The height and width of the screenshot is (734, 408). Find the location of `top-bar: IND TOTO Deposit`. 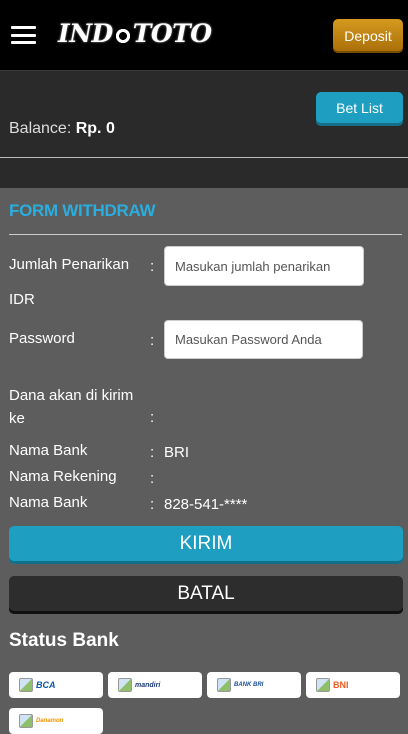

top-bar: IND TOTO Deposit is located at coordinates (204, 35).